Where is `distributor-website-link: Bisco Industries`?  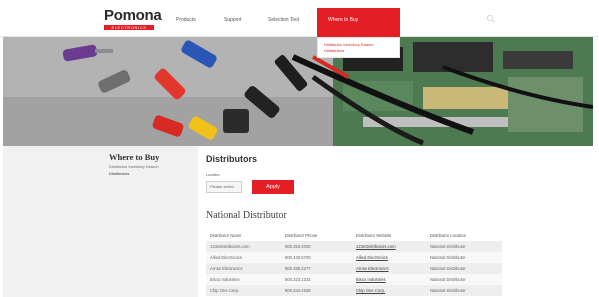
distributor-website-link: Bisco Industries is located at coordinates (371, 279).